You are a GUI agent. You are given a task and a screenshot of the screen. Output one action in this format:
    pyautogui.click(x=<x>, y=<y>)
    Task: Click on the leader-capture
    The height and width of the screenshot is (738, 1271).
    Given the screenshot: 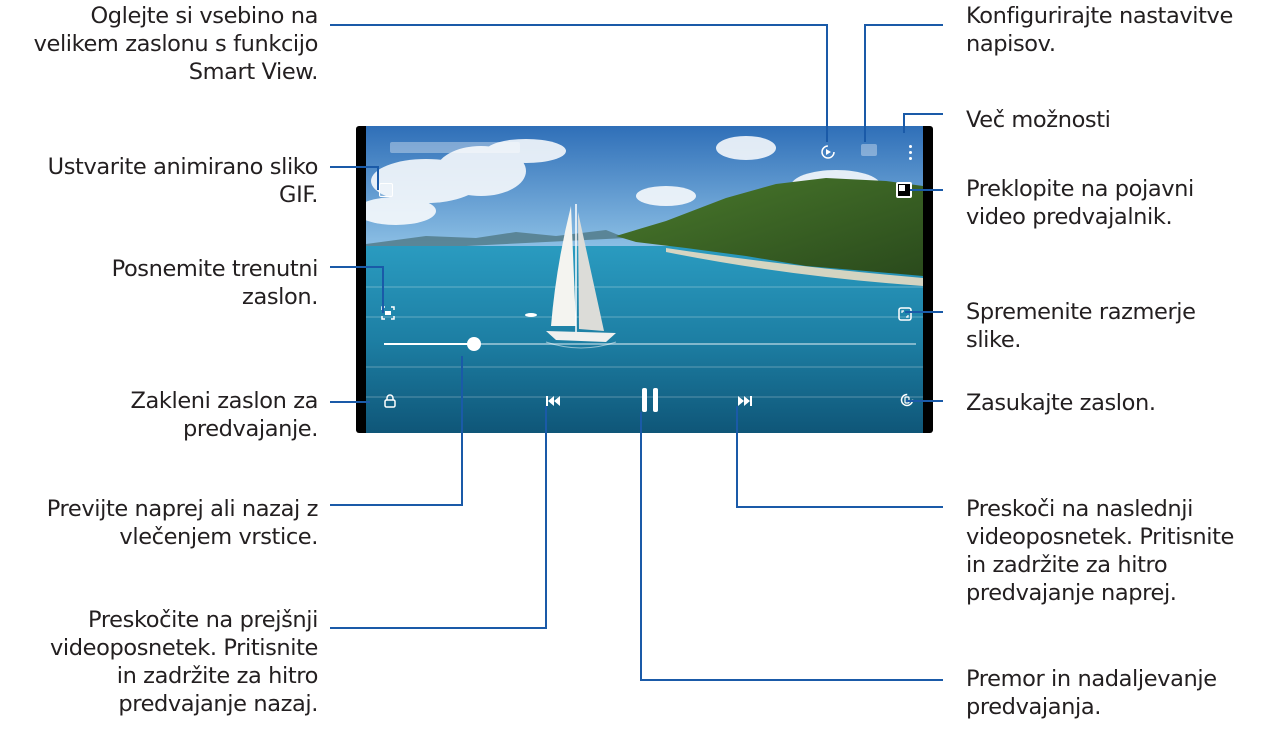 What is the action you would take?
    pyautogui.click(x=357, y=289)
    